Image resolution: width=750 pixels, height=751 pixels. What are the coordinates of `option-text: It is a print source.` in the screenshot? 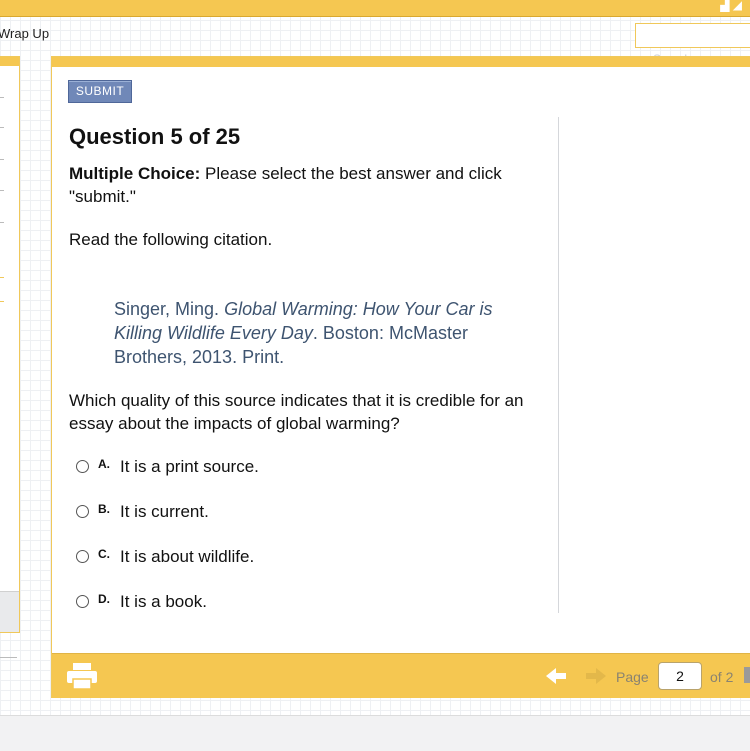 It's located at (189, 467).